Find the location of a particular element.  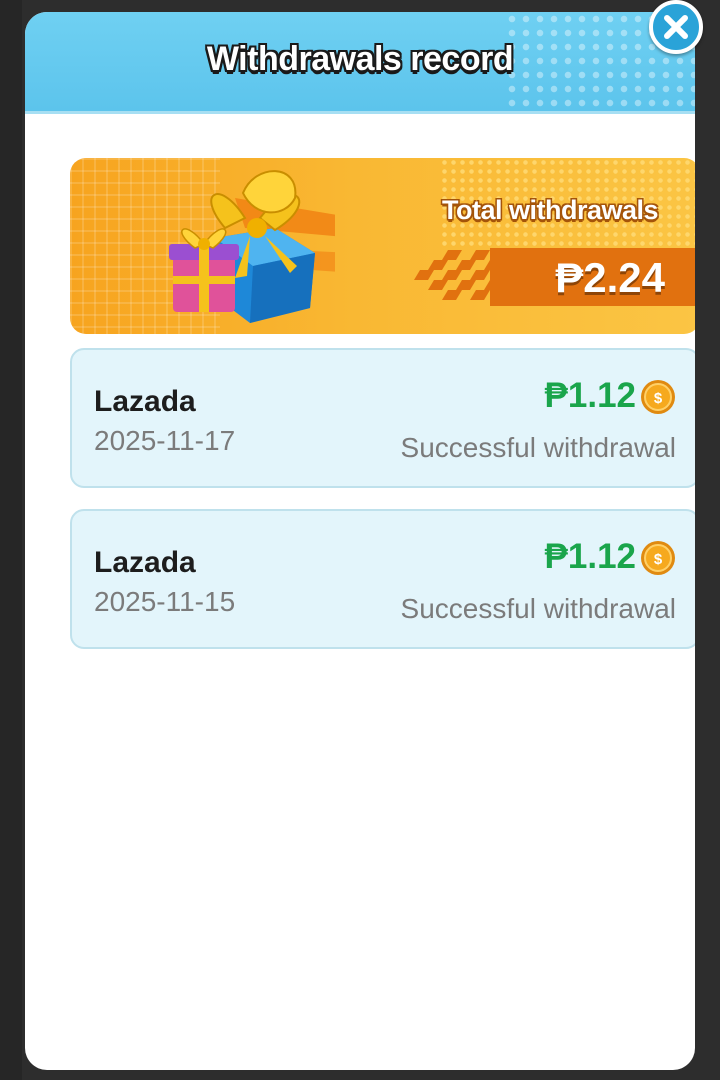

close-button is located at coordinates (676, 27).